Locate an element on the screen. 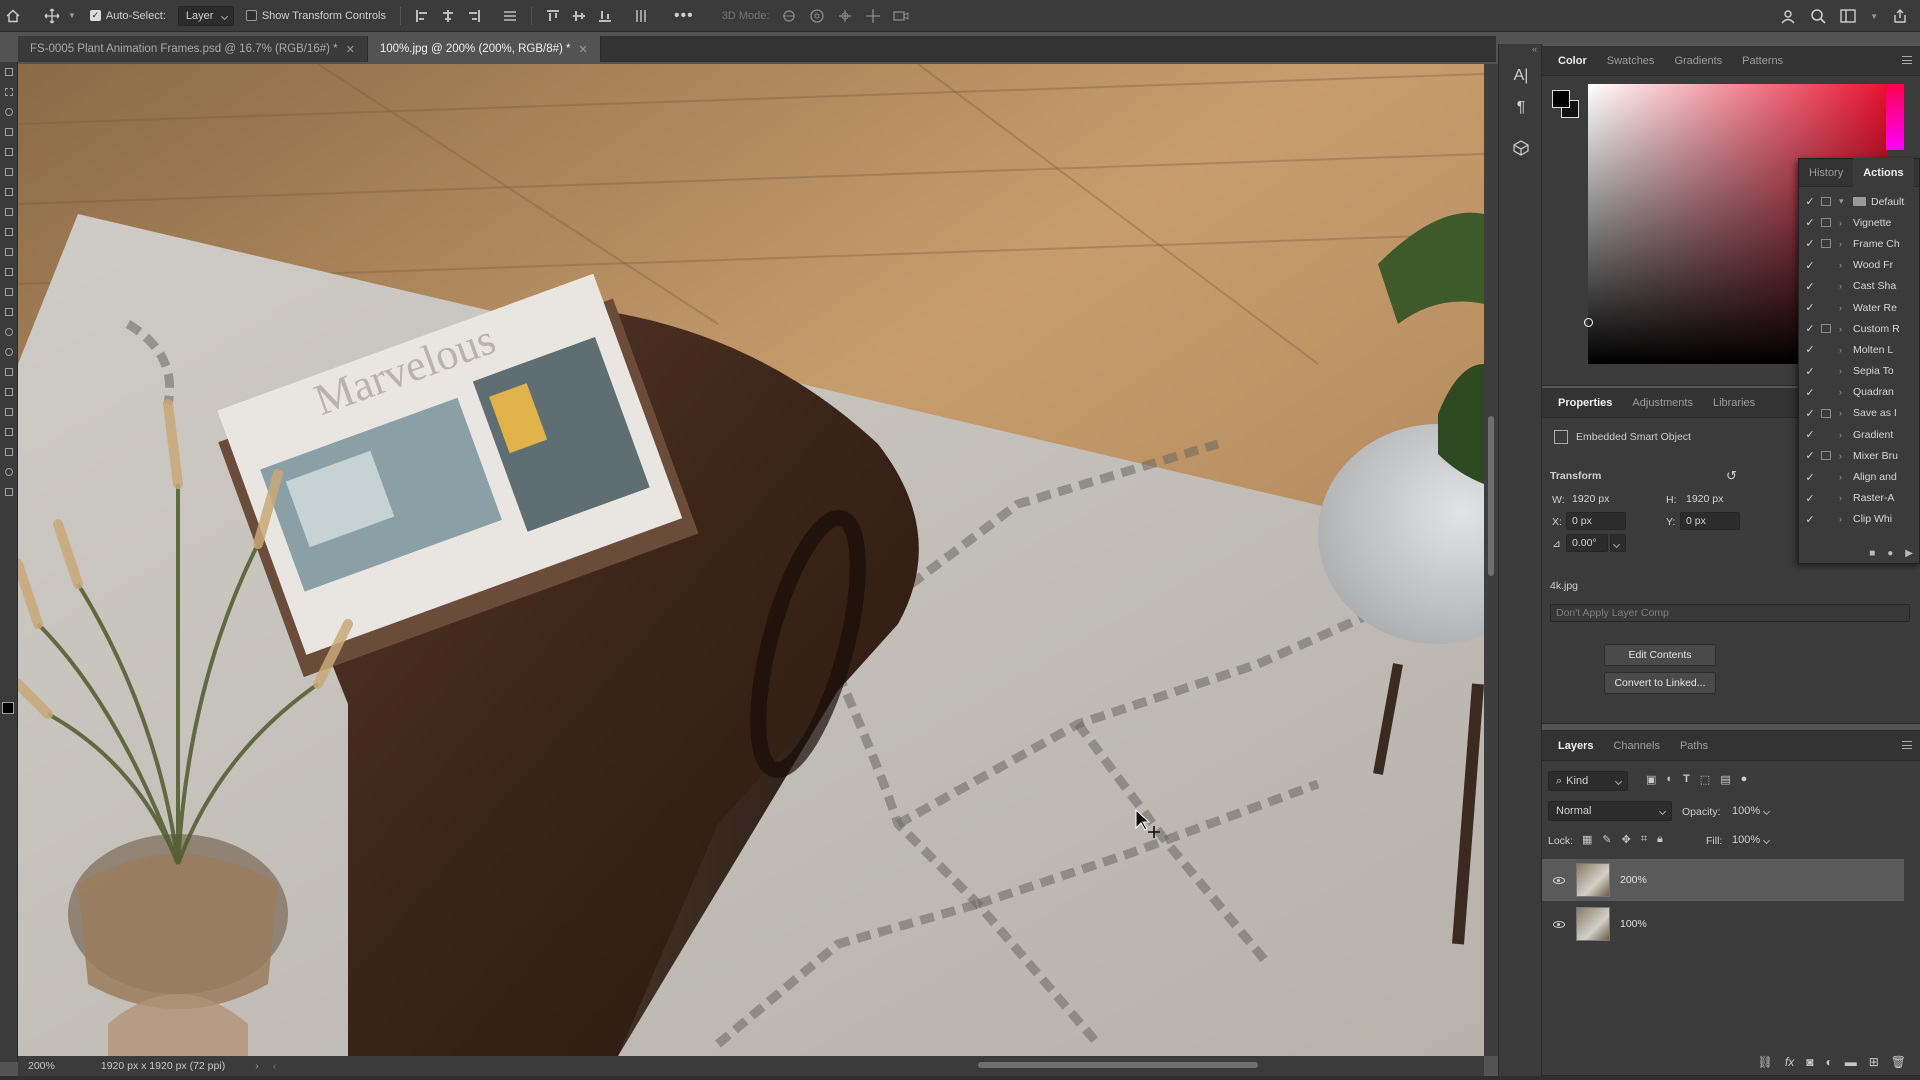 The height and width of the screenshot is (1080, 1920). distribute-icon is located at coordinates (510, 16).